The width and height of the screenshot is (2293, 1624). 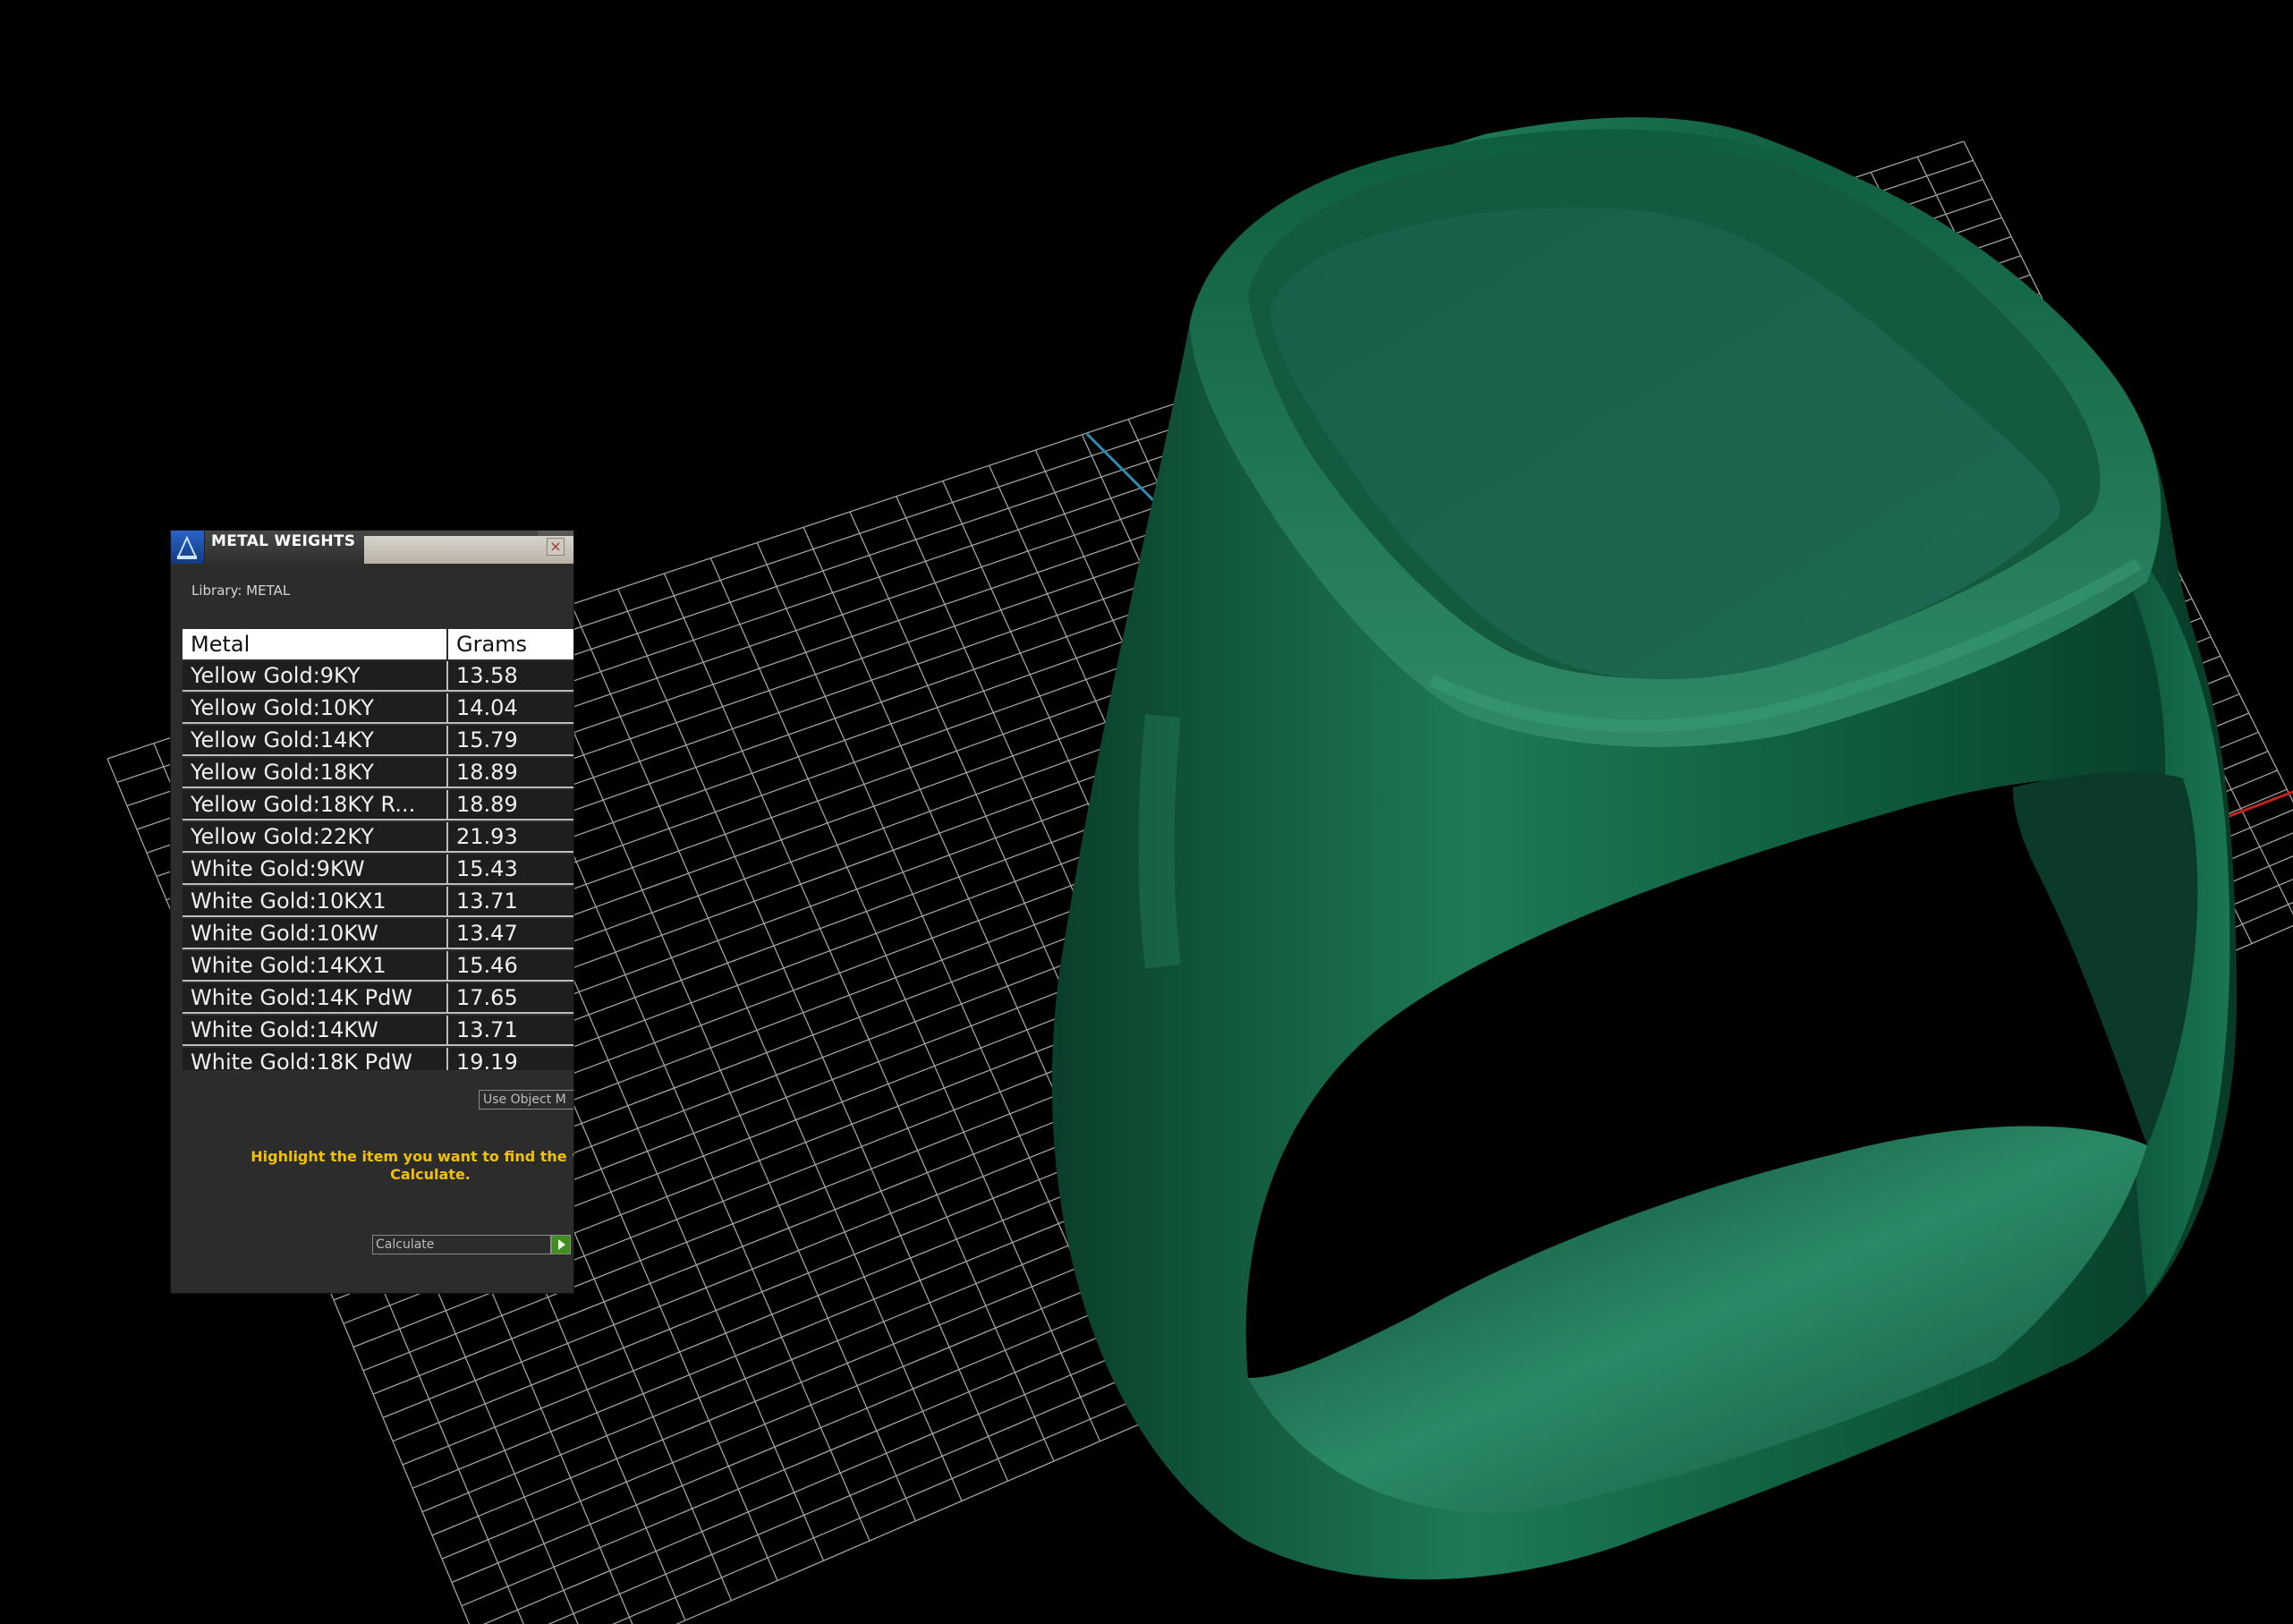 I want to click on table-row: Yellow Gold:10KY 14.04, so click(x=378, y=708).